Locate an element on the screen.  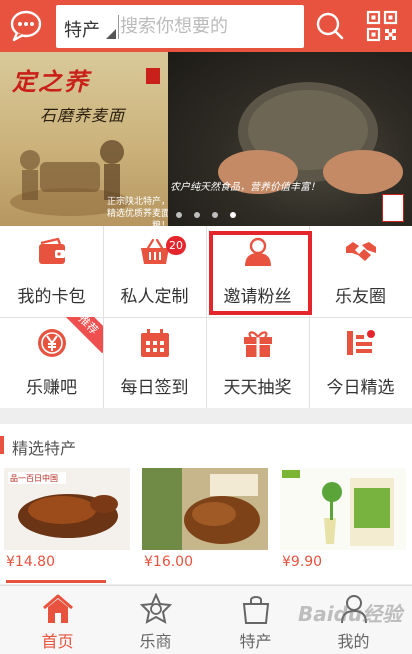
grid-item-todays-picks: 今日精选 is located at coordinates (360, 362).